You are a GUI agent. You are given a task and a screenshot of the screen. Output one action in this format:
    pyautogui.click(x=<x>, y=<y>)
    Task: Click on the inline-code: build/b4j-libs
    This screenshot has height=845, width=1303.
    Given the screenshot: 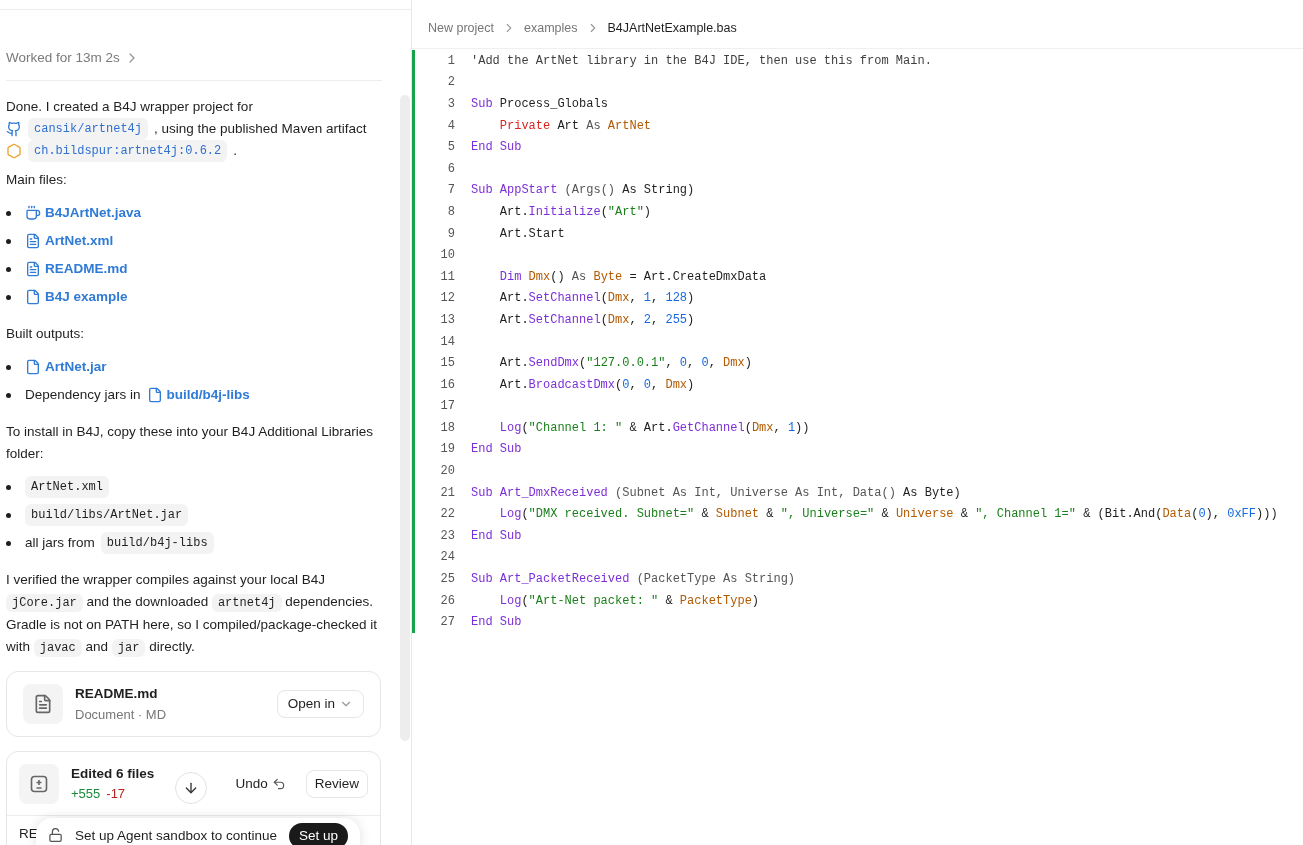 What is the action you would take?
    pyautogui.click(x=157, y=543)
    